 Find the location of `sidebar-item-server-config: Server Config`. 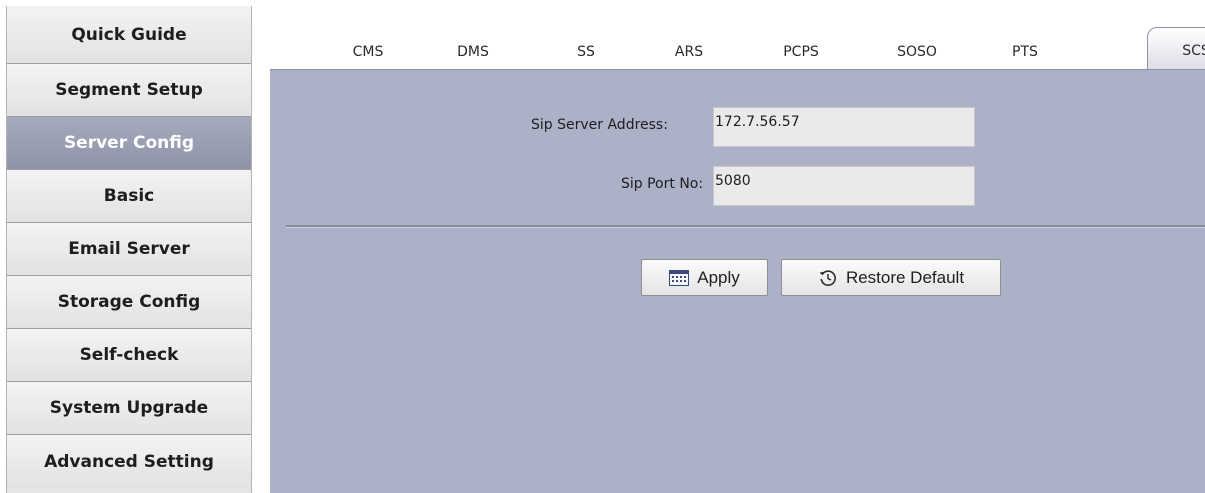

sidebar-item-server-config: Server Config is located at coordinates (129, 143).